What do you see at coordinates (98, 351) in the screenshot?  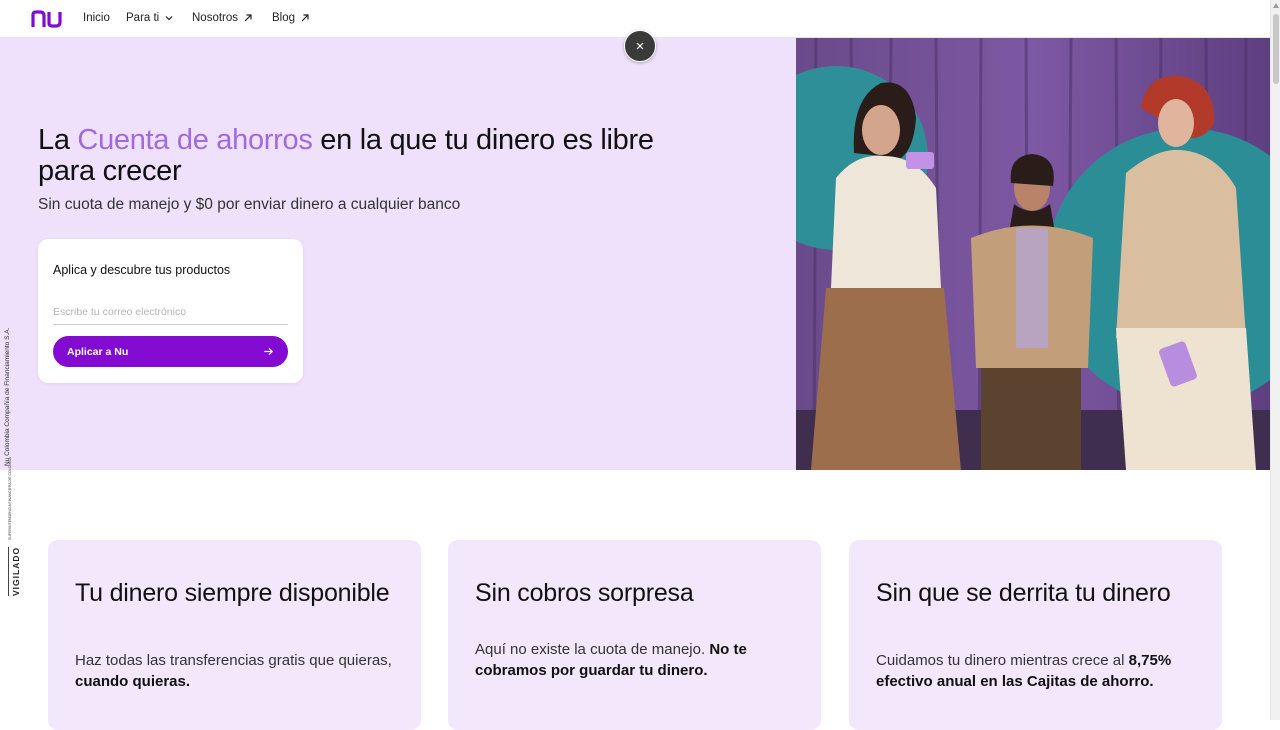 I see `apply-button-label: Aplicar a Nu` at bounding box center [98, 351].